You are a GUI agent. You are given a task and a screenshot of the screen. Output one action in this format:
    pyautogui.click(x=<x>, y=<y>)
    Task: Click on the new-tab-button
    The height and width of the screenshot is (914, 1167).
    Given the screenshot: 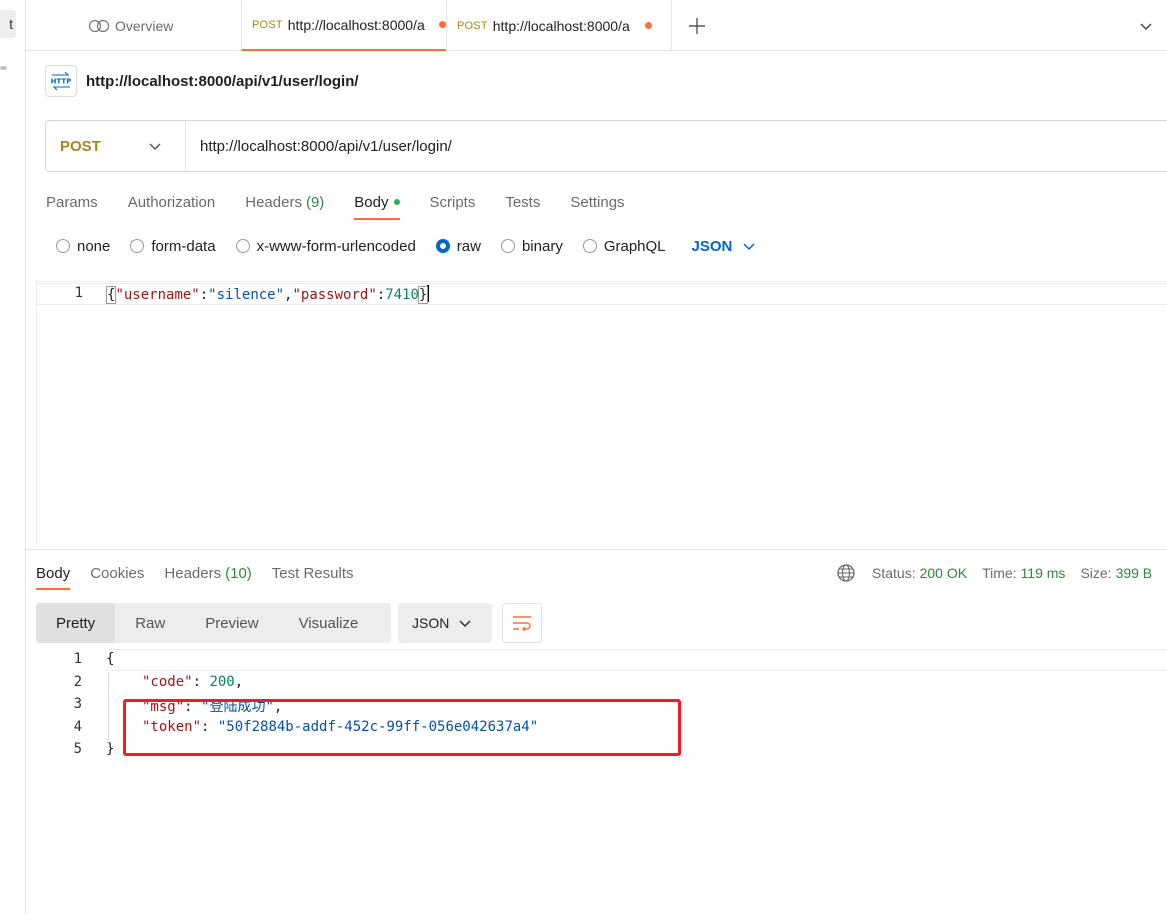 What is the action you would take?
    pyautogui.click(x=696, y=25)
    